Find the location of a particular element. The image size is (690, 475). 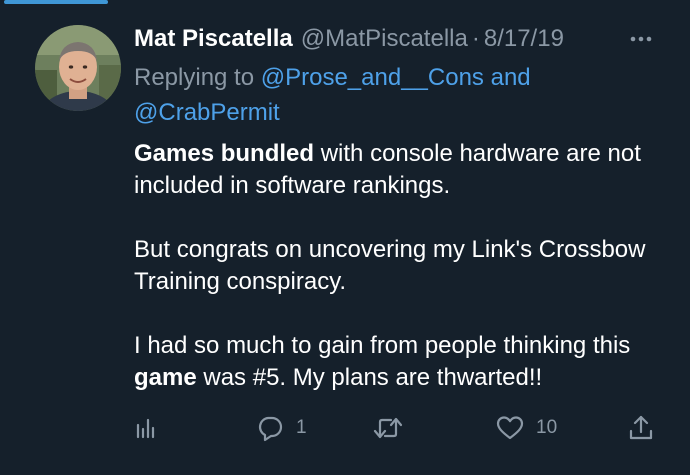

bold-text: Games bundled is located at coordinates (224, 153).